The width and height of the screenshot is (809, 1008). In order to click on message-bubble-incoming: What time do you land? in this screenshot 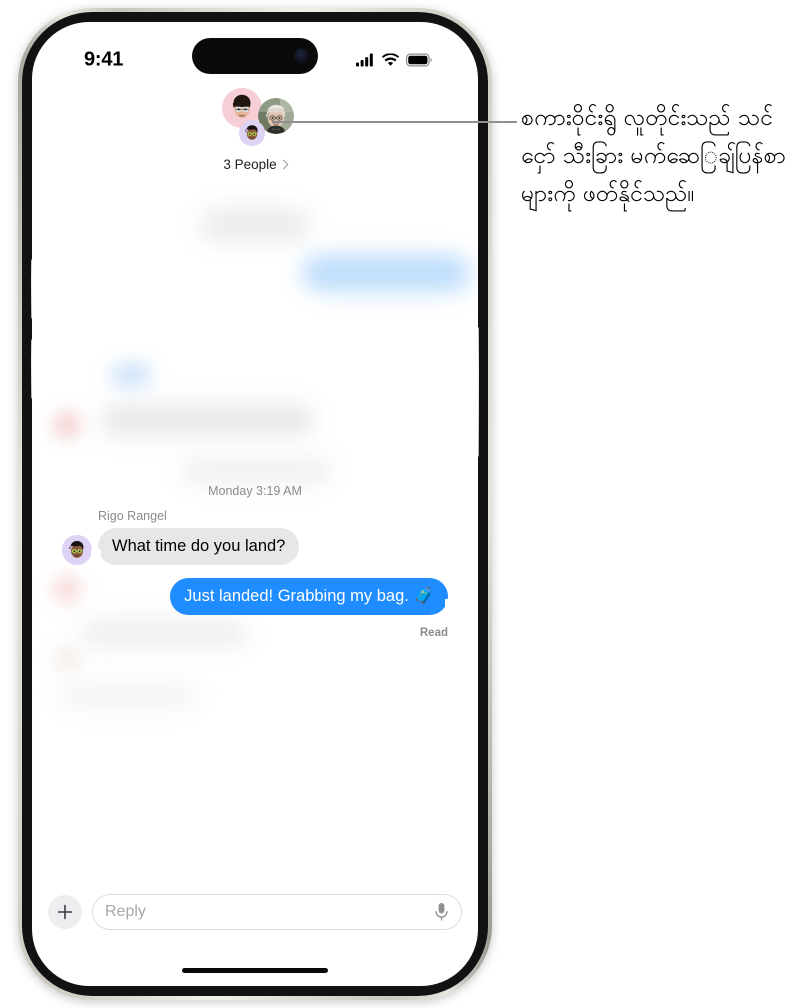, I will do `click(195, 546)`.